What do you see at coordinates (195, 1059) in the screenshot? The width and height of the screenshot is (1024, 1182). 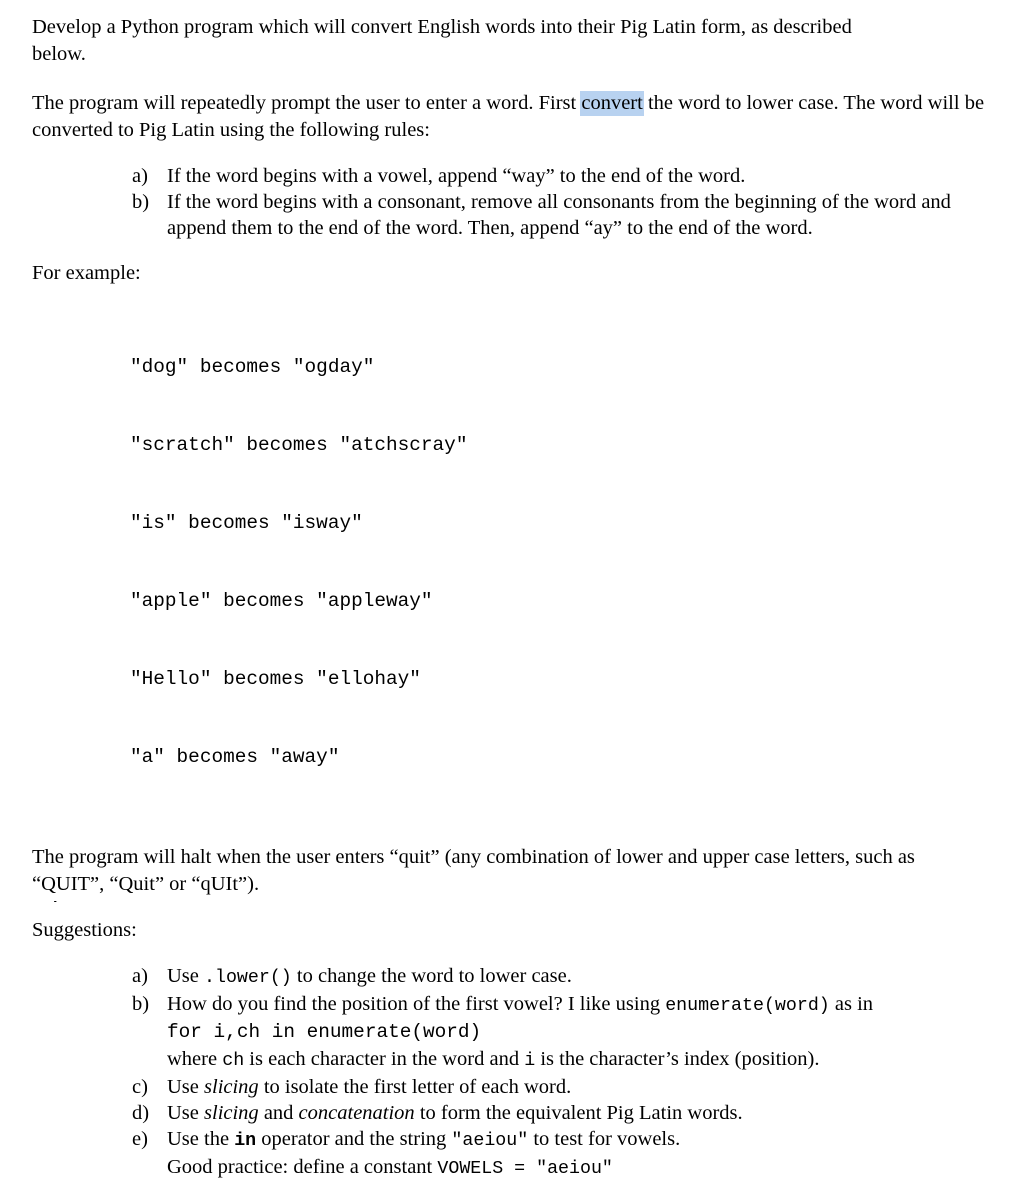 I see `text-fragment: where` at bounding box center [195, 1059].